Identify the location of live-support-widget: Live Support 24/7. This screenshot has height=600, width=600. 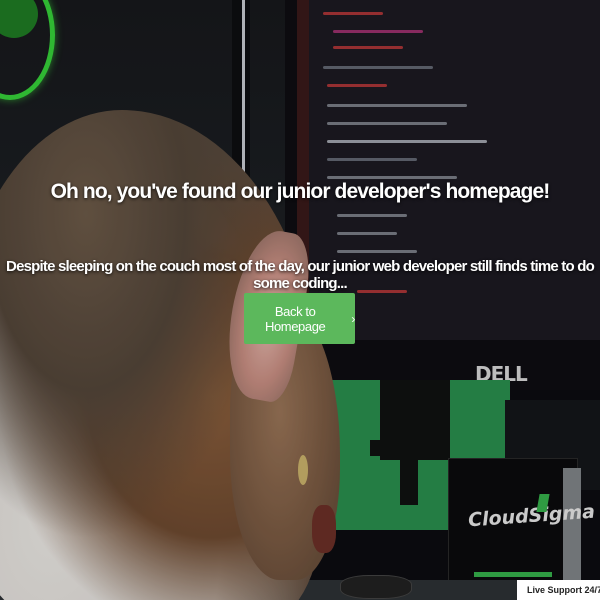
(558, 590).